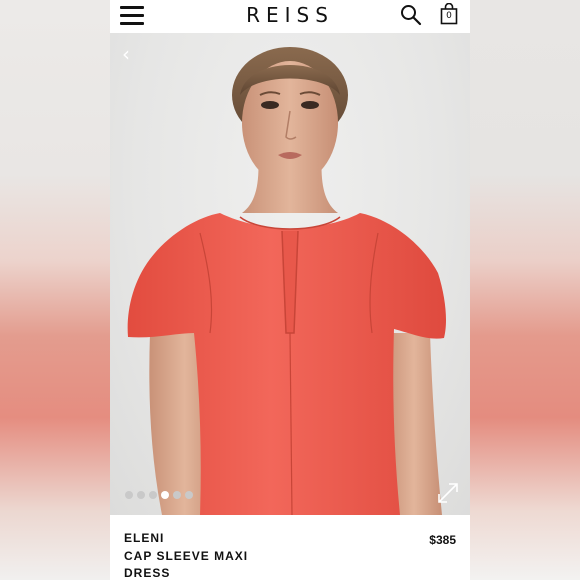 The width and height of the screenshot is (580, 580). Describe the element at coordinates (411, 15) in the screenshot. I see `search-icon` at that location.